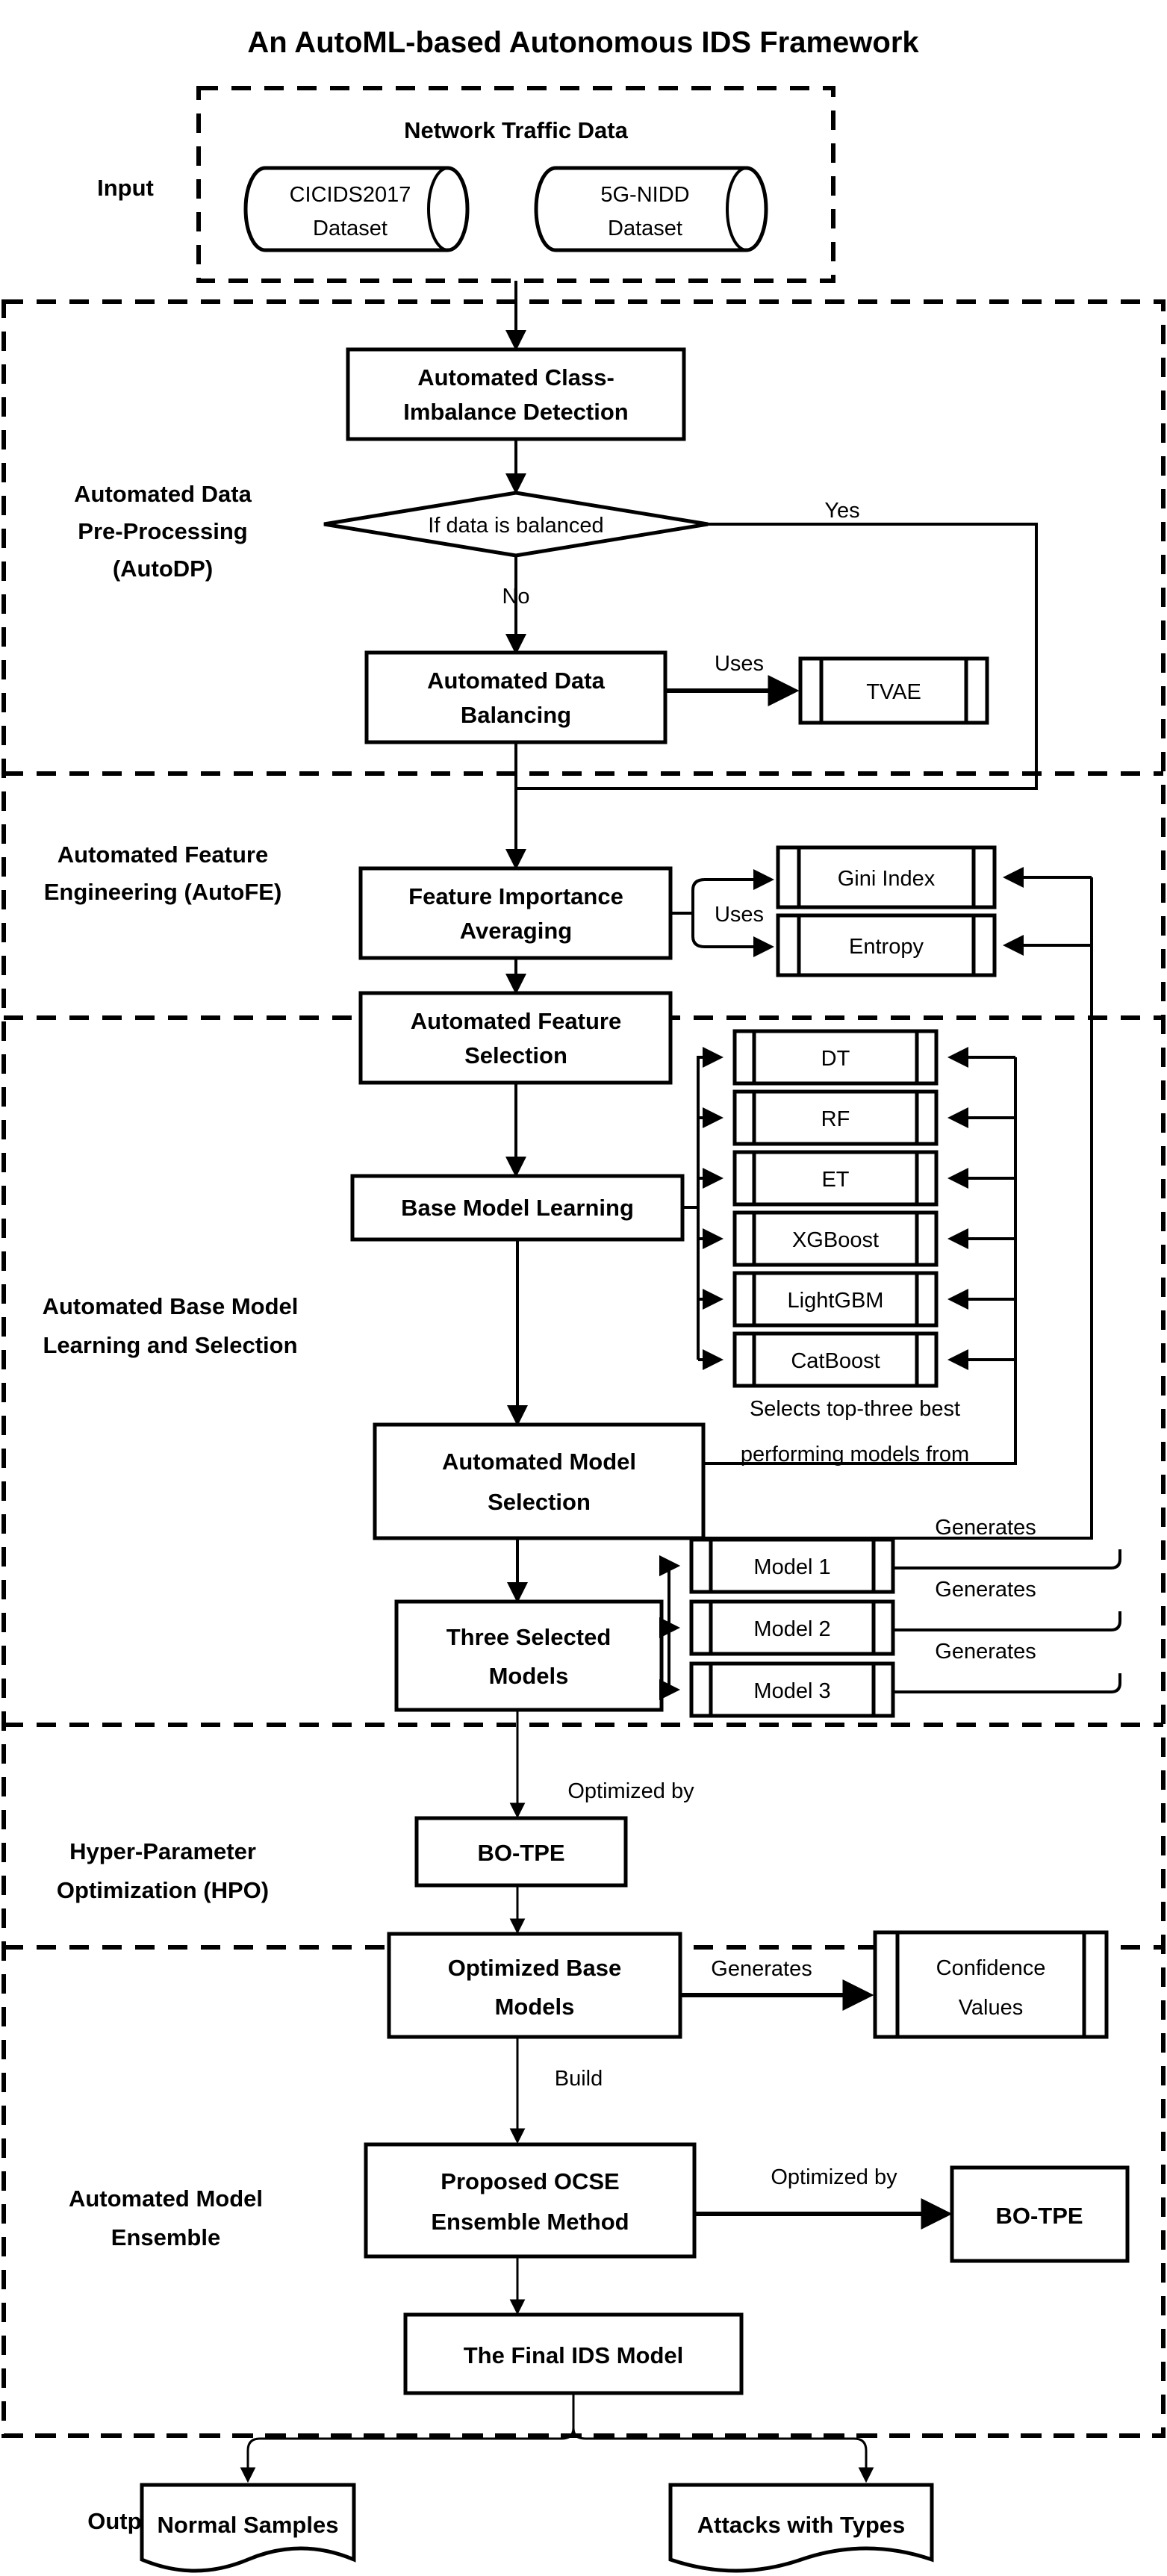 The width and height of the screenshot is (1167, 2576). Describe the element at coordinates (163, 569) in the screenshot. I see `stage-label-autodp-line3: (AutoDP)` at that location.